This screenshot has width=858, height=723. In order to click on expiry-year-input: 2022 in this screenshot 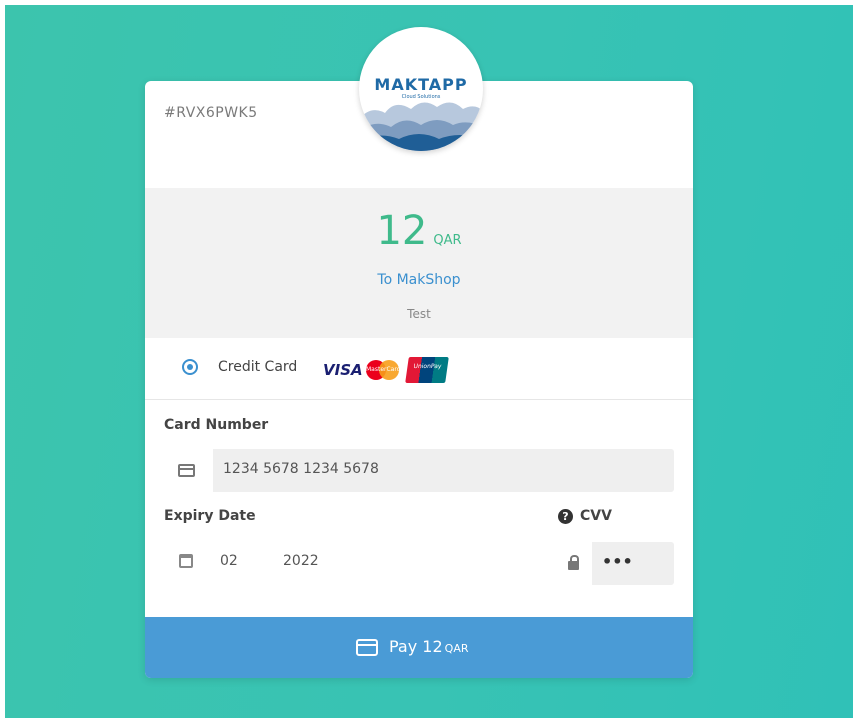, I will do `click(301, 561)`.